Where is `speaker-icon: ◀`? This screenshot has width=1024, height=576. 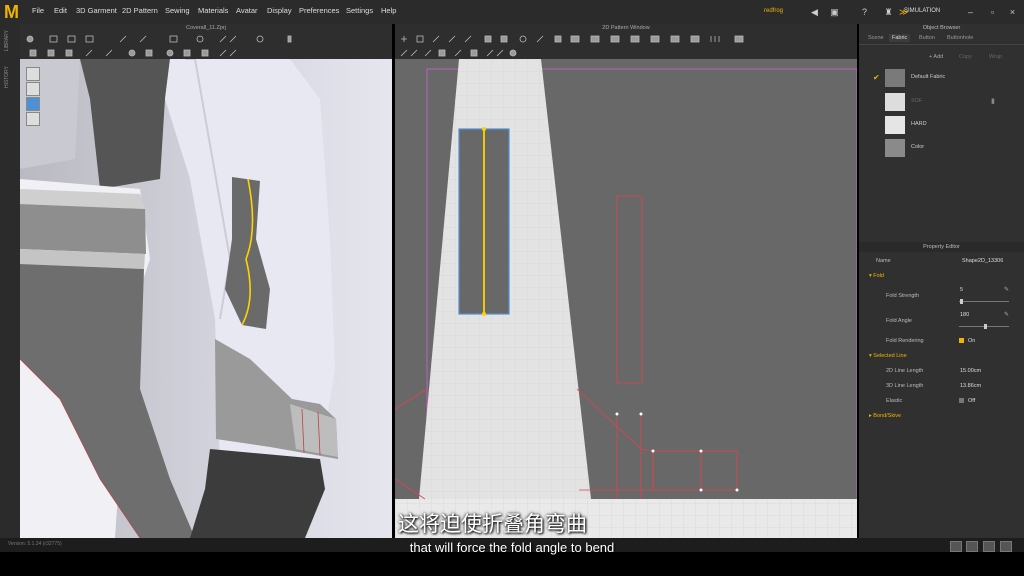
speaker-icon: ◀ is located at coordinates (814, 12).